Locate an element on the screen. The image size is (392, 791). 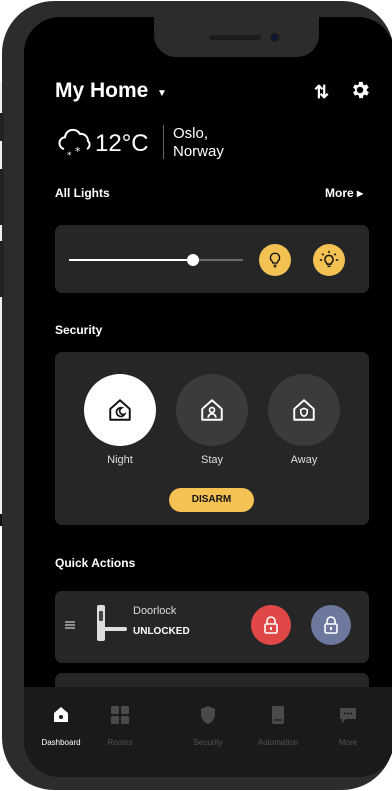
lock-closed-icon is located at coordinates (271, 625).